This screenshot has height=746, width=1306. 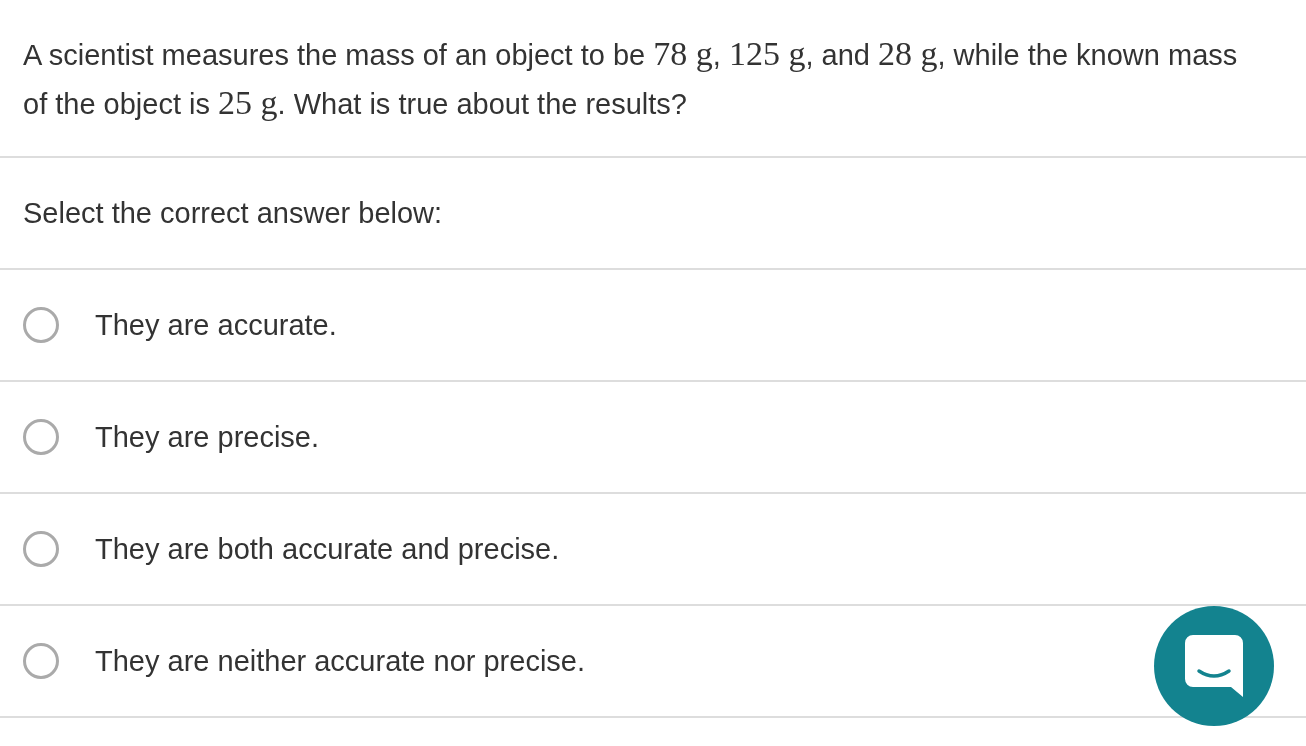 I want to click on answer-option: They are accurate., so click(x=216, y=325).